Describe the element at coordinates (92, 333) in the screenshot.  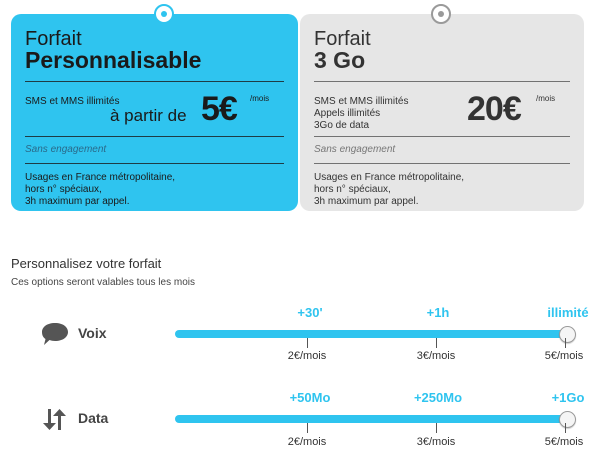
I see `option-label-voix: Voix` at that location.